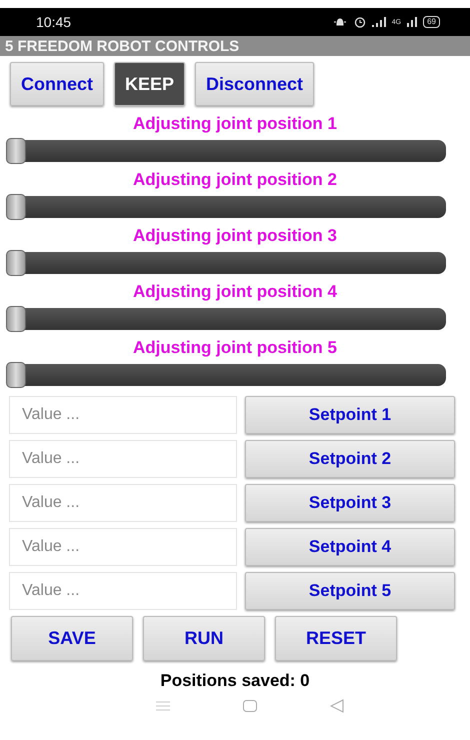 The height and width of the screenshot is (740, 470). Describe the element at coordinates (72, 638) in the screenshot. I see `action-button: SAVE` at that location.